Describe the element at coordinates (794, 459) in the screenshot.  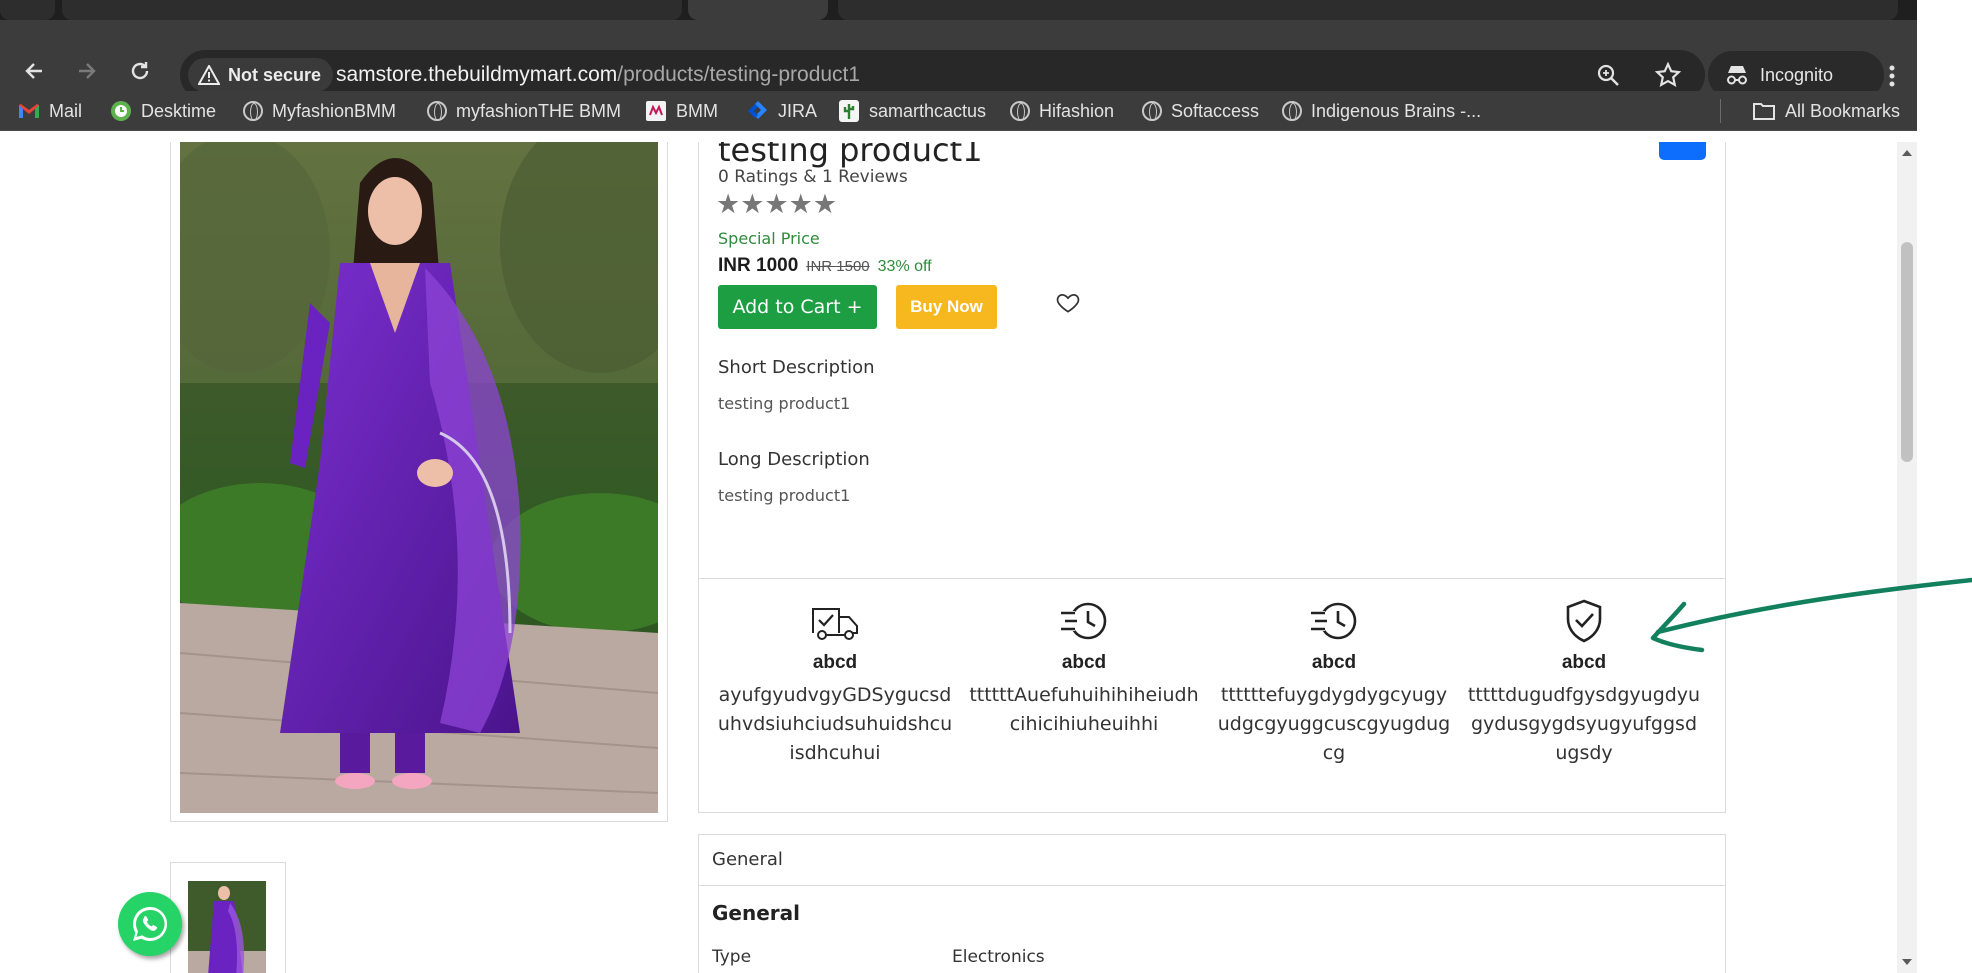
I see `long-description-heading: Long Description` at that location.